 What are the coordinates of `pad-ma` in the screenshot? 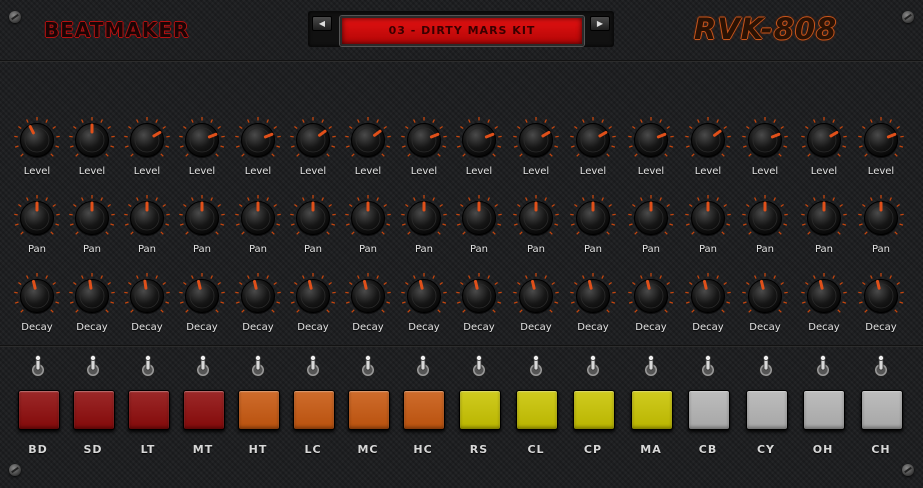 It's located at (652, 410).